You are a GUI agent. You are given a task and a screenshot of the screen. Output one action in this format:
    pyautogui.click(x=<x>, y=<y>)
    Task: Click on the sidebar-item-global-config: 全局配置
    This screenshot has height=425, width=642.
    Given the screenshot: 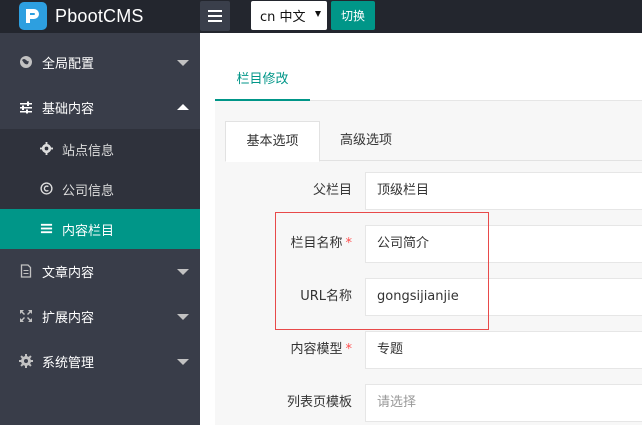 What is the action you would take?
    pyautogui.click(x=100, y=62)
    